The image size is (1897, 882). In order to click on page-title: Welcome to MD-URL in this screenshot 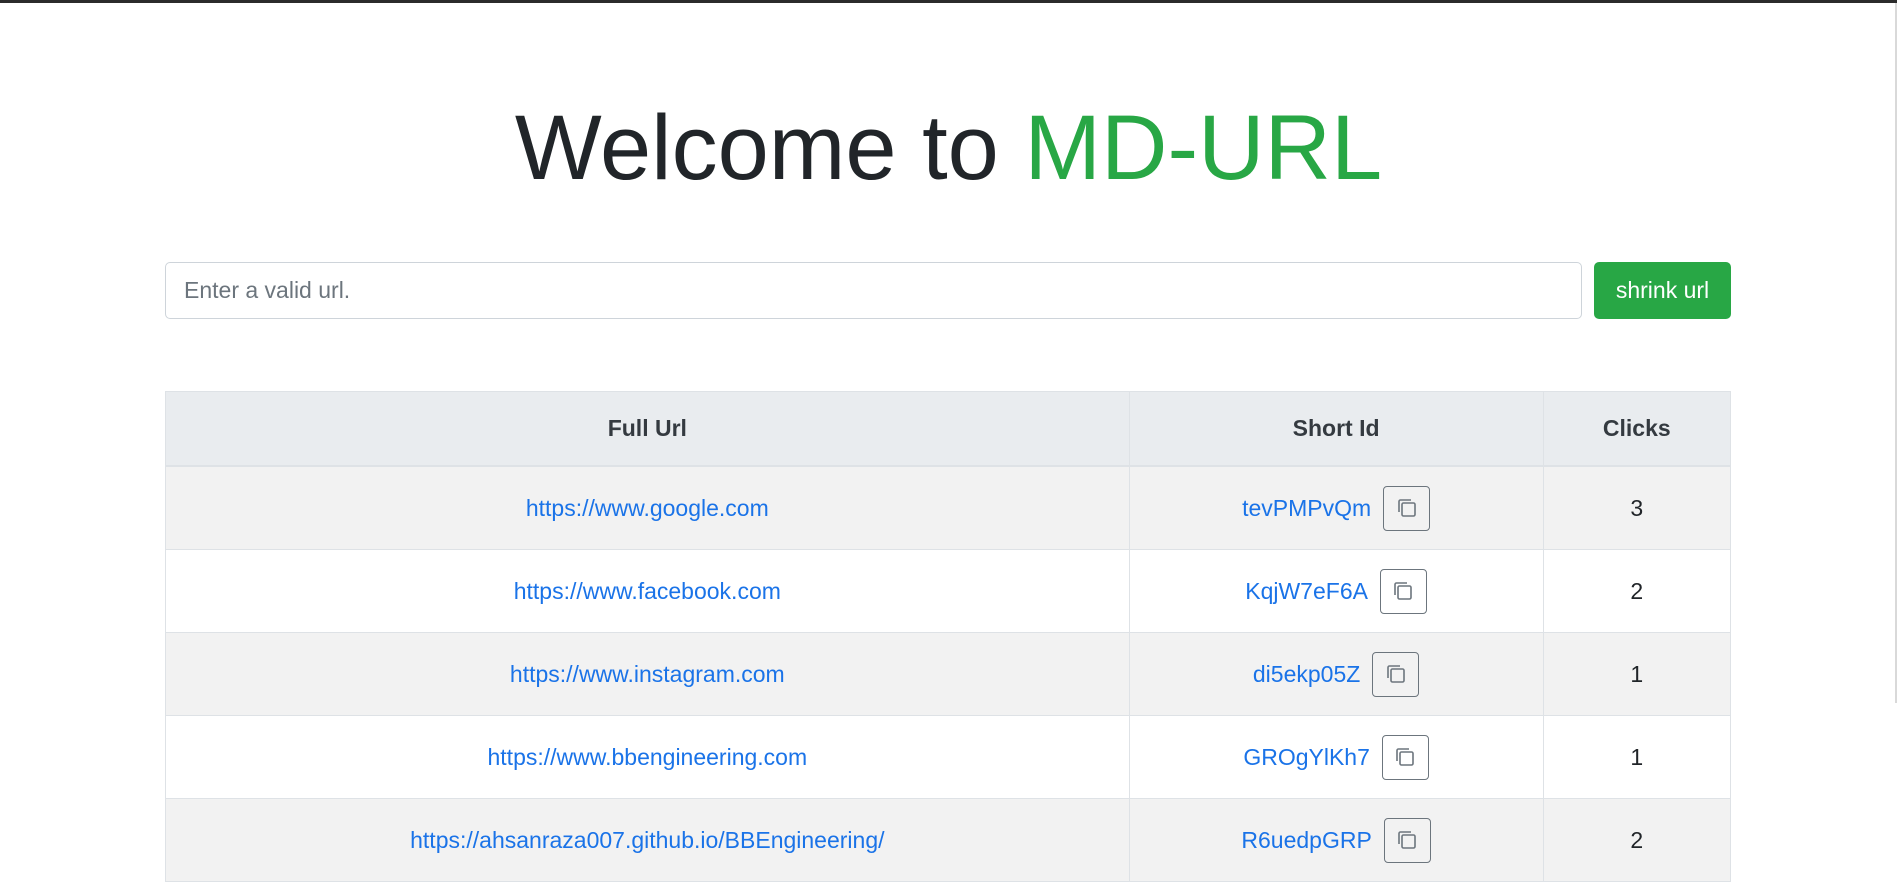, I will do `click(948, 148)`.